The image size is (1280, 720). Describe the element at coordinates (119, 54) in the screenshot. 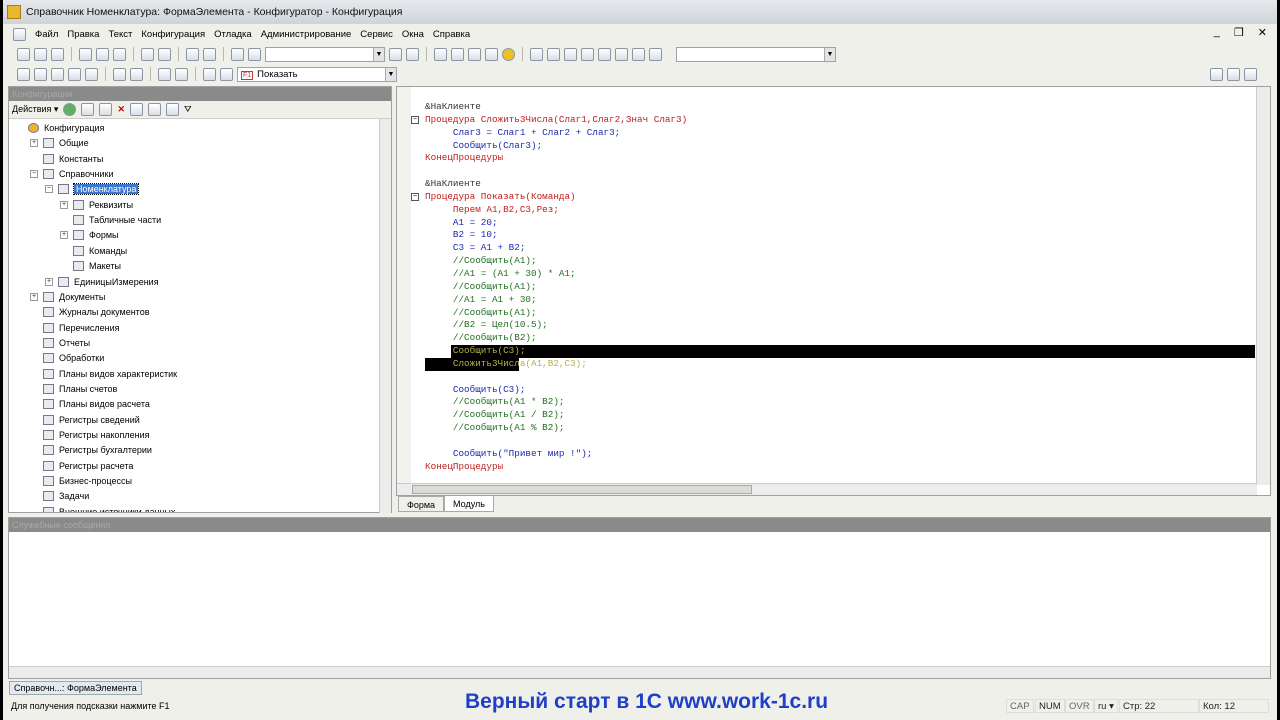

I see `paste-icon` at that location.